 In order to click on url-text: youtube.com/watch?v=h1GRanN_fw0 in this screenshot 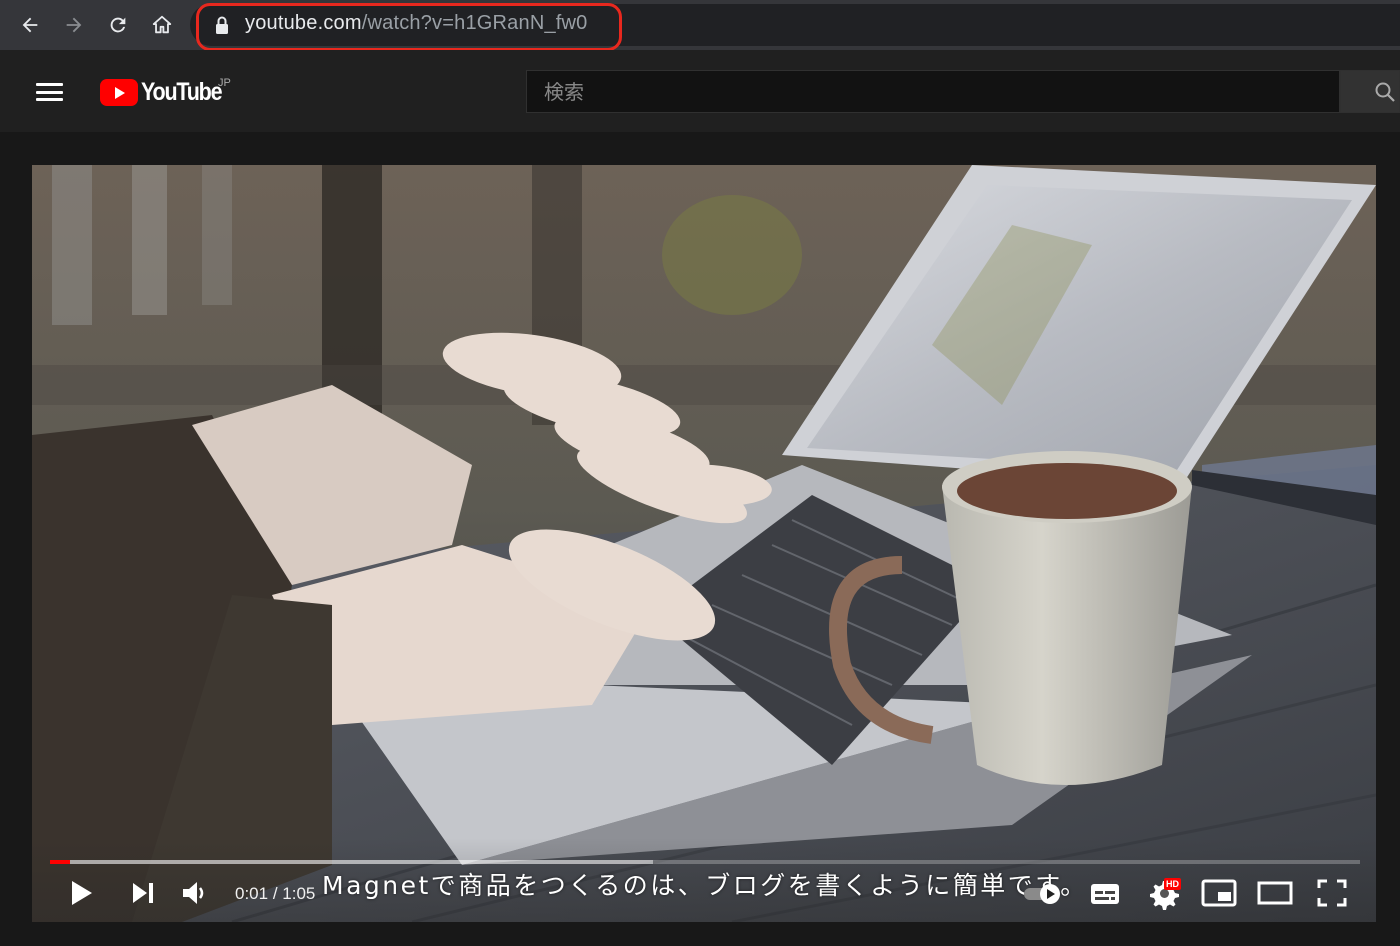, I will do `click(416, 23)`.